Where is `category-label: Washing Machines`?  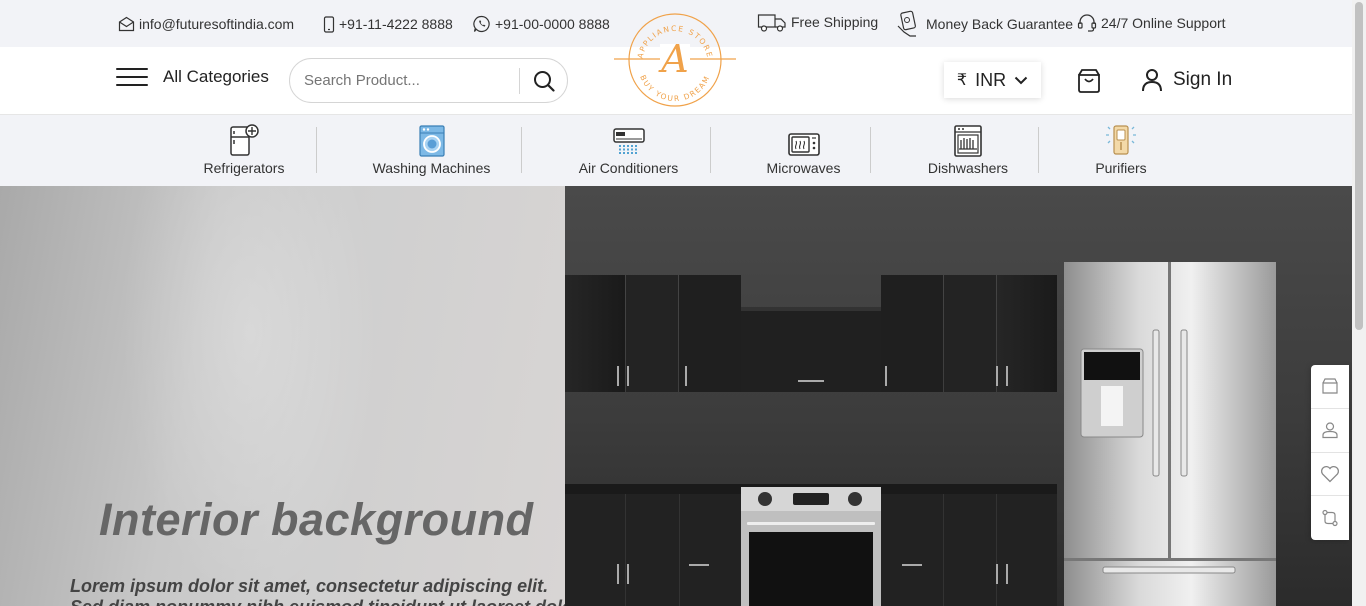
category-label: Washing Machines is located at coordinates (431, 168).